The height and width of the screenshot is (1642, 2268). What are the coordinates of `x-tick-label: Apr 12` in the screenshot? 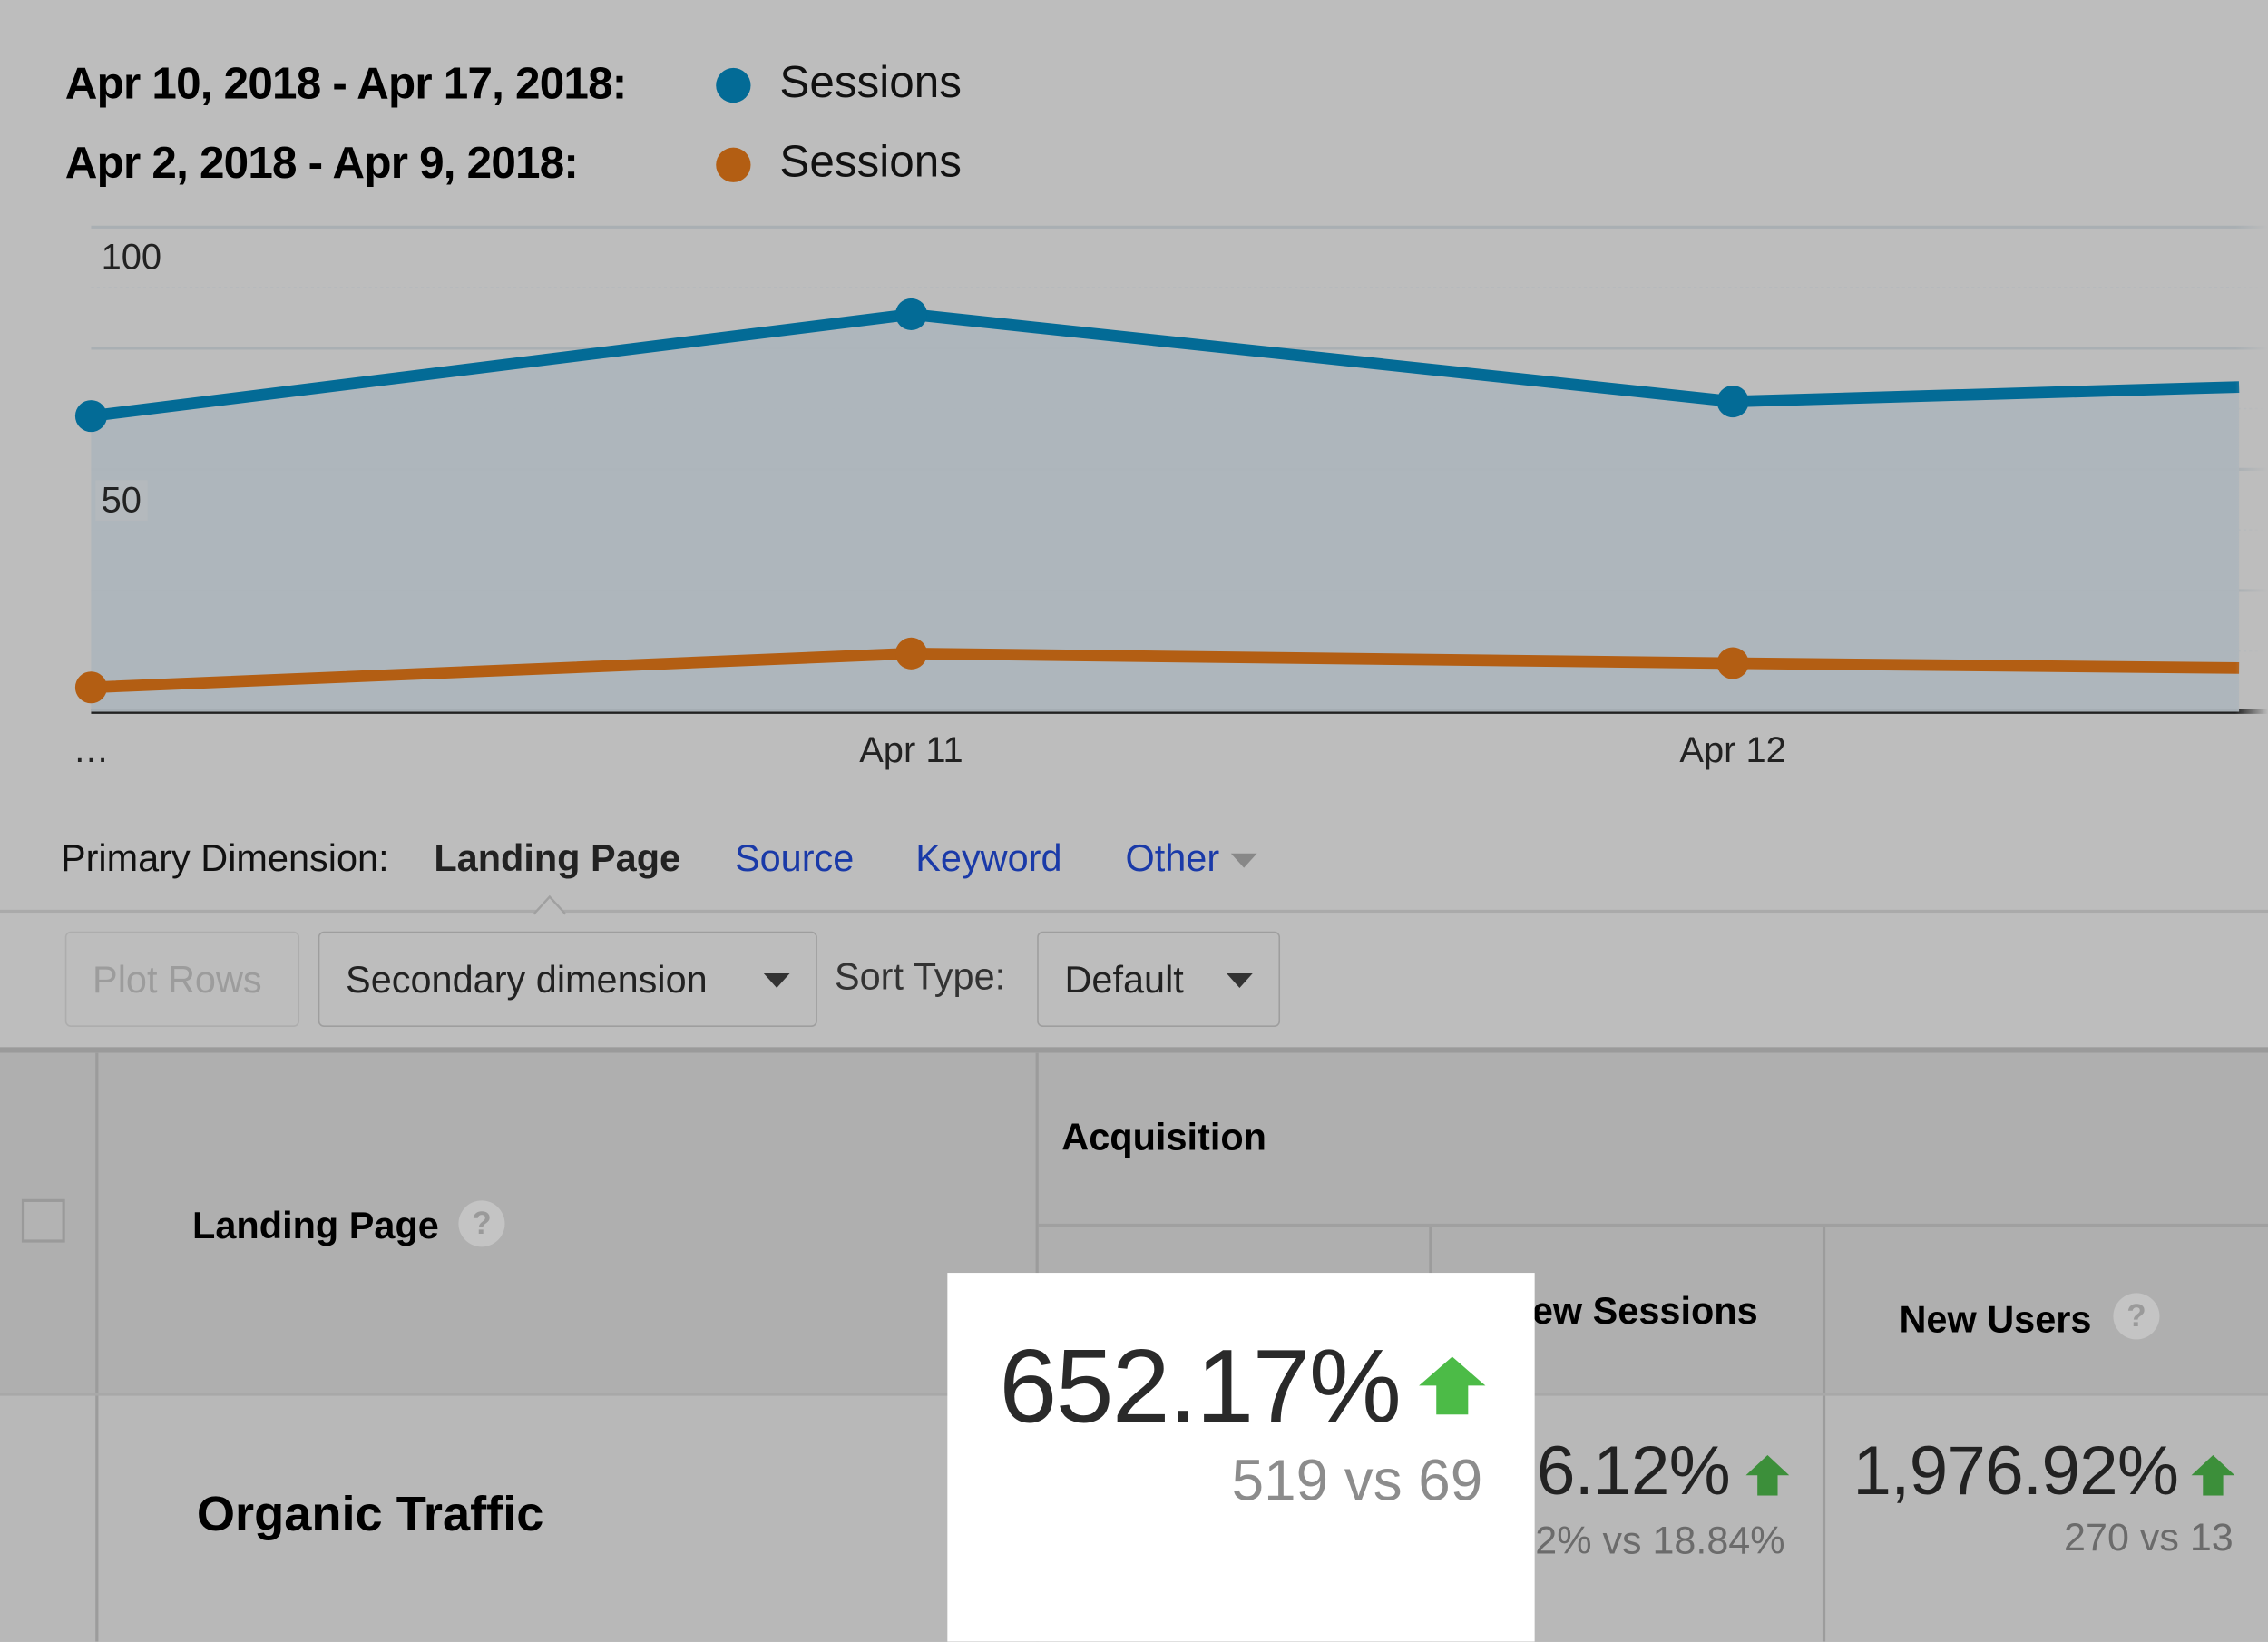 It's located at (1732, 750).